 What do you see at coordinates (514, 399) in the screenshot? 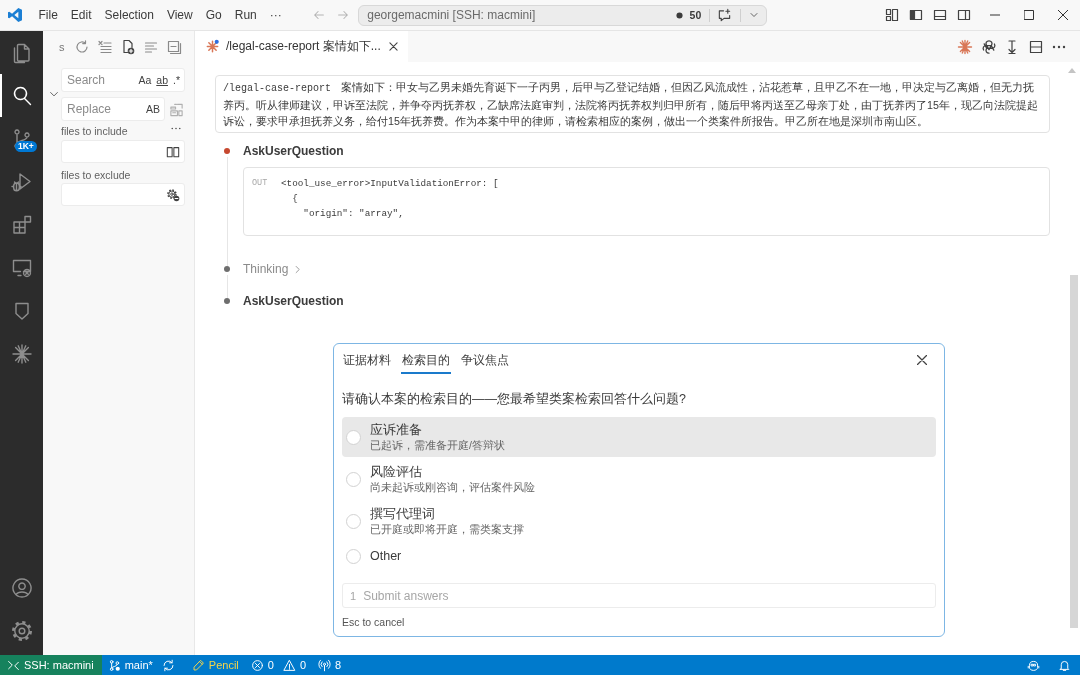
I see `question-text: 请确认本案的检索目的——您最希望类案检索回答什么问题?` at bounding box center [514, 399].